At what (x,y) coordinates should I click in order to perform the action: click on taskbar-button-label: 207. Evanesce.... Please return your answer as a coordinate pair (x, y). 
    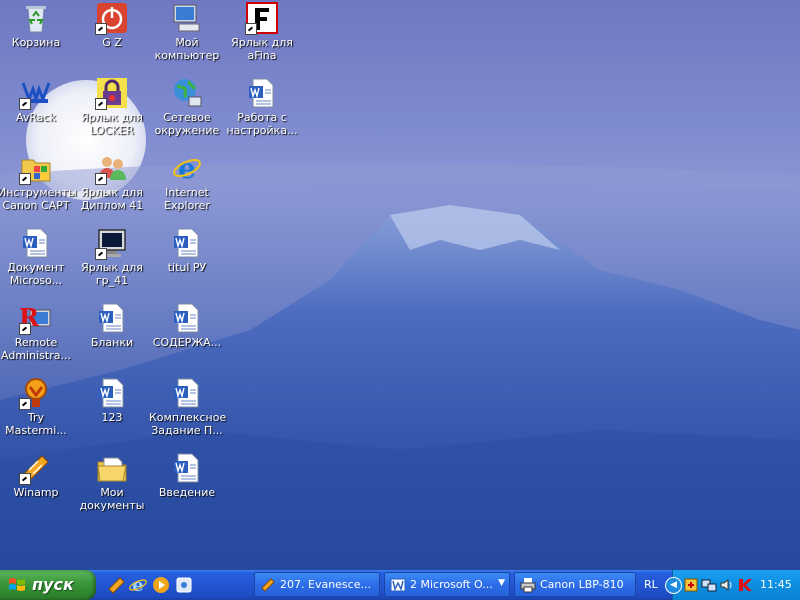
    Looking at the image, I should click on (325, 584).